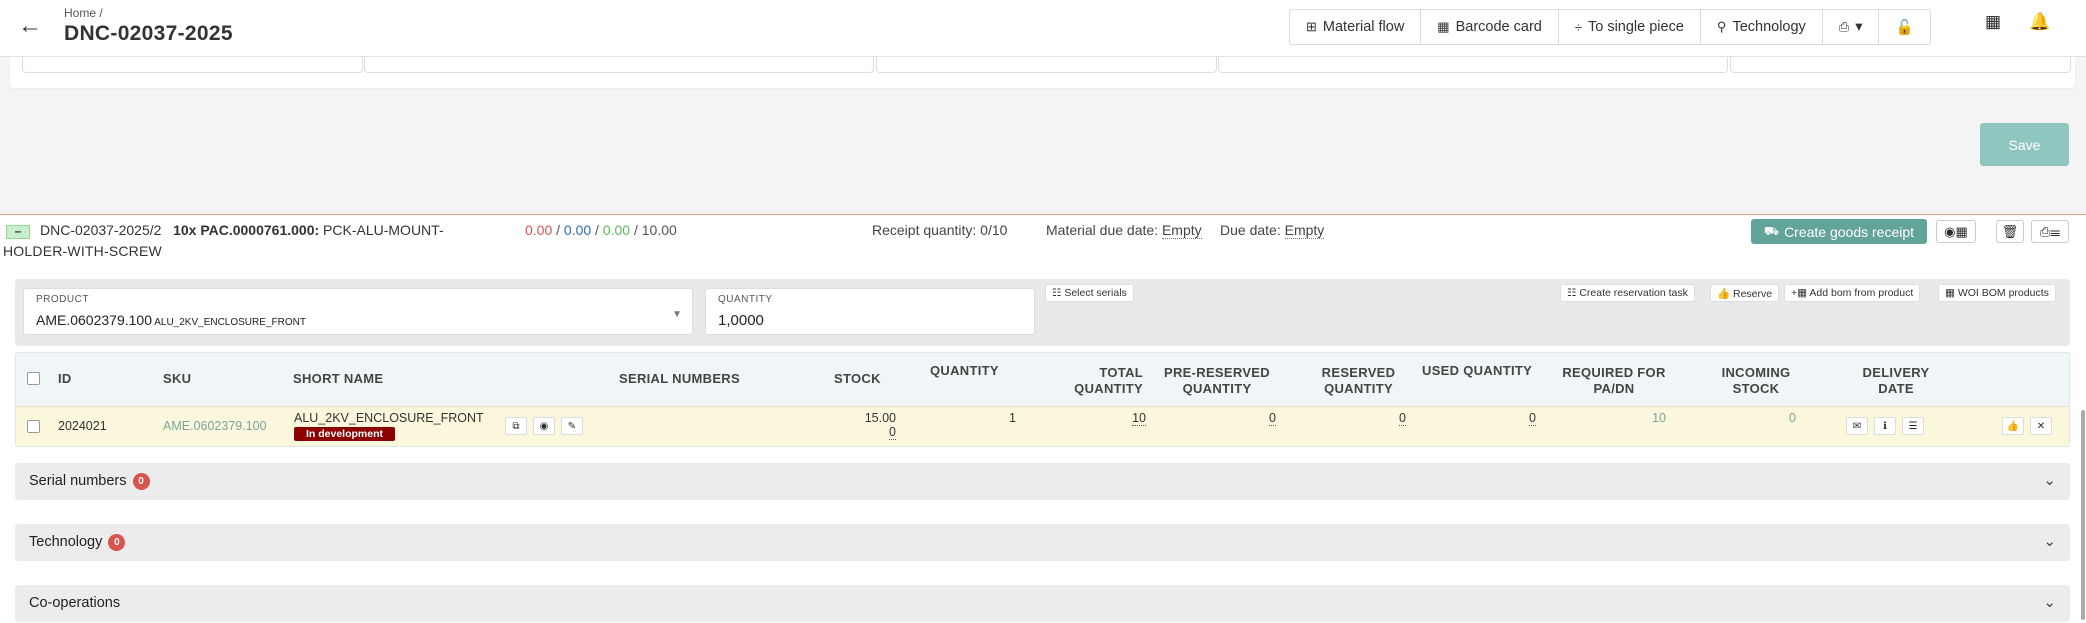 The width and height of the screenshot is (2086, 623). Describe the element at coordinates (1085, 381) in the screenshot. I see `col-total-quantity: TOTAL QUANTITY` at that location.